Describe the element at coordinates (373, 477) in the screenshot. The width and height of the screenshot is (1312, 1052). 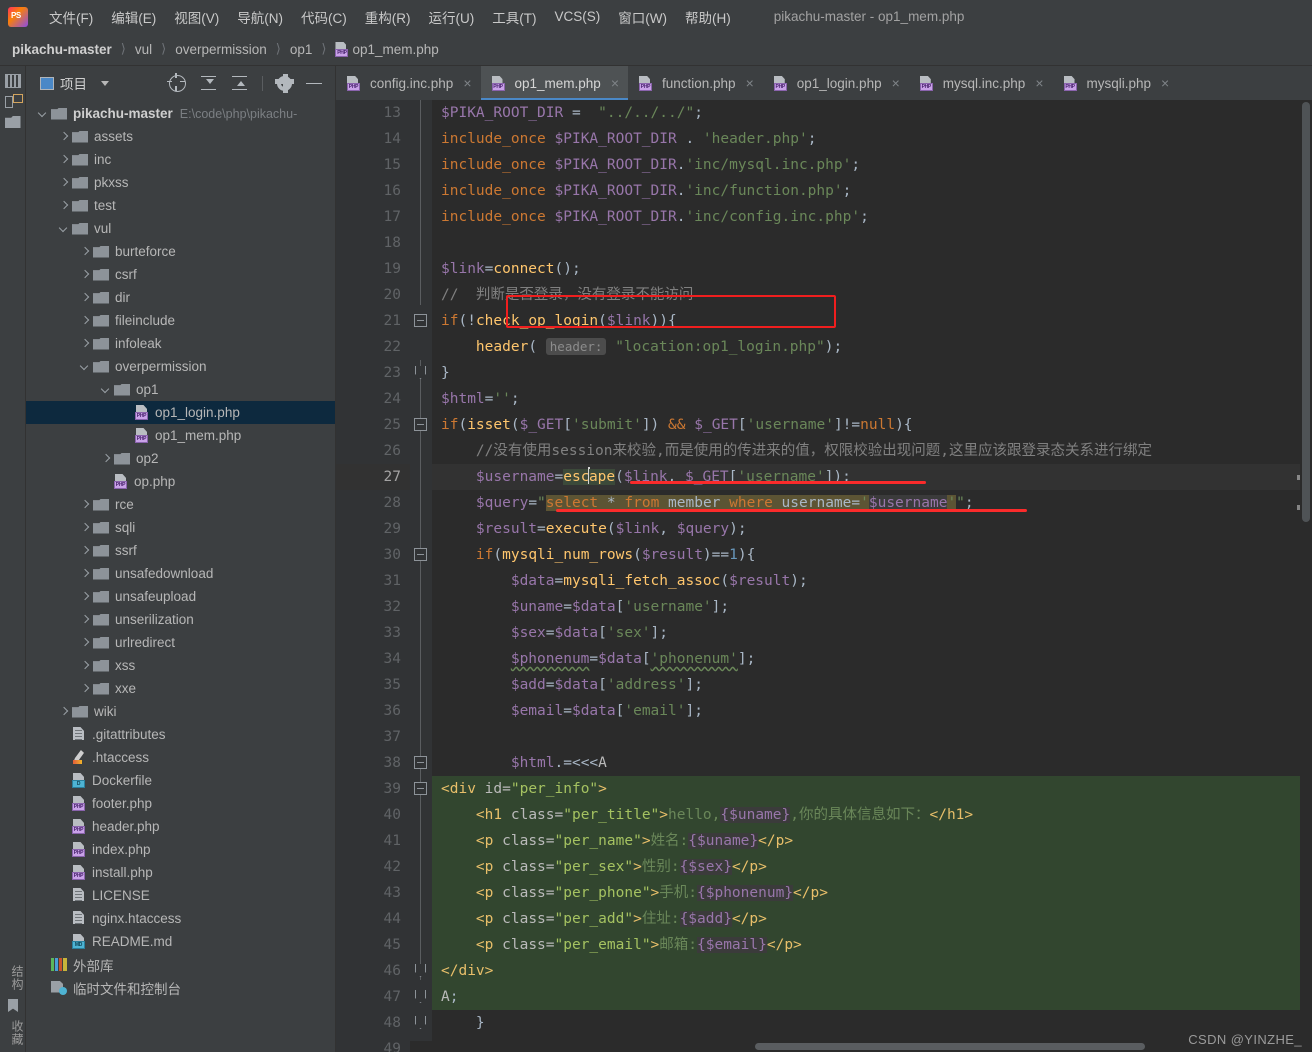
I see `line-number: 27` at that location.